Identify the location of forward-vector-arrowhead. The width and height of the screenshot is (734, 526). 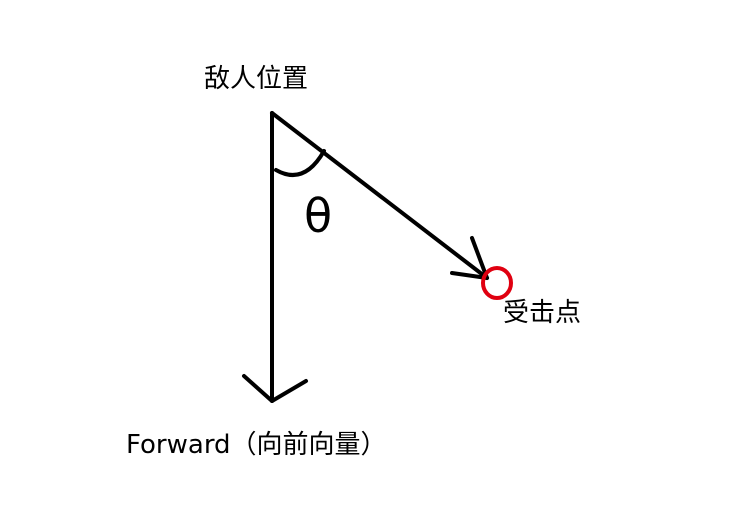
(275, 388).